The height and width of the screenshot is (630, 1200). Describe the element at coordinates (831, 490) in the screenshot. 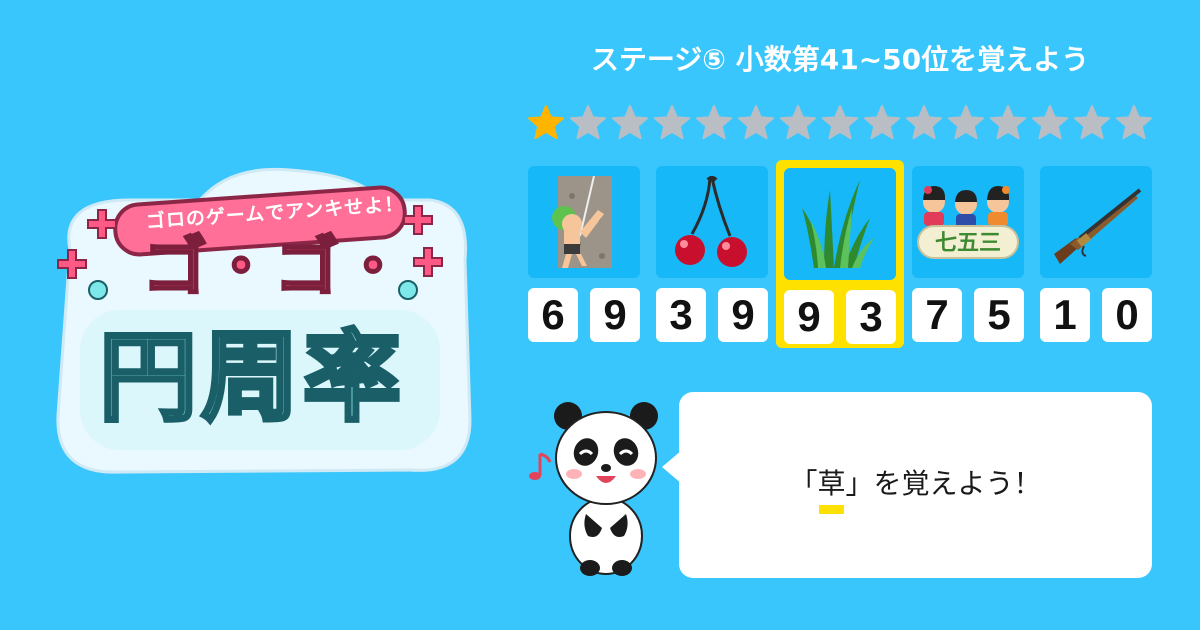

I see `speech-keyword: 草` at that location.